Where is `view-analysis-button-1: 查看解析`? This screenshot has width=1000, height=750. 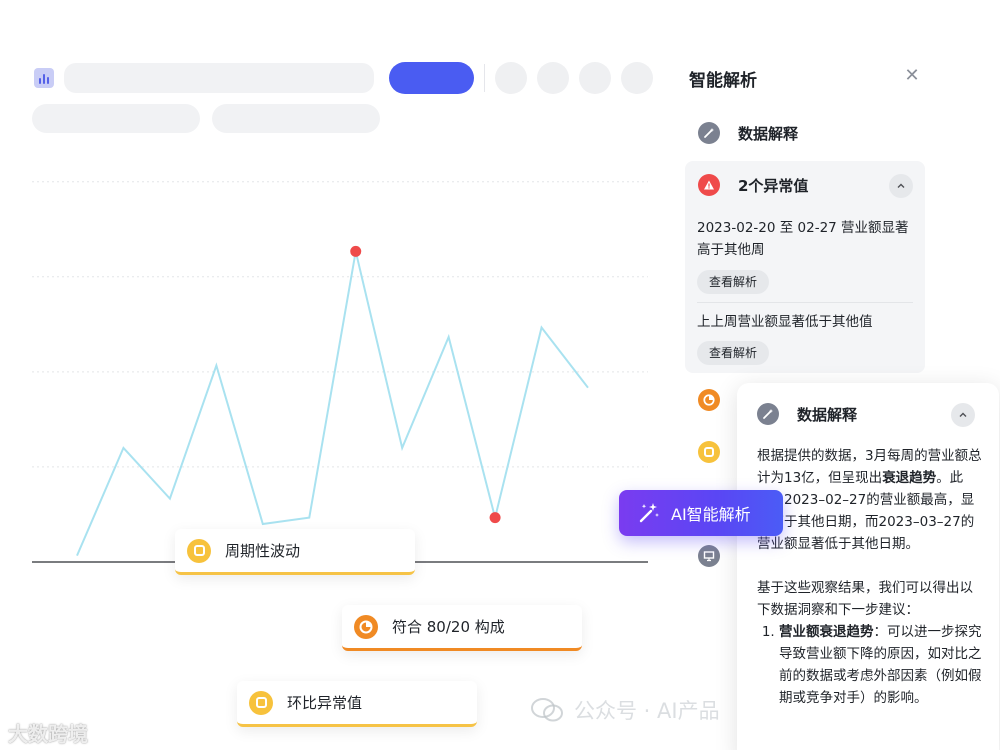 view-analysis-button-1: 查看解析 is located at coordinates (733, 282).